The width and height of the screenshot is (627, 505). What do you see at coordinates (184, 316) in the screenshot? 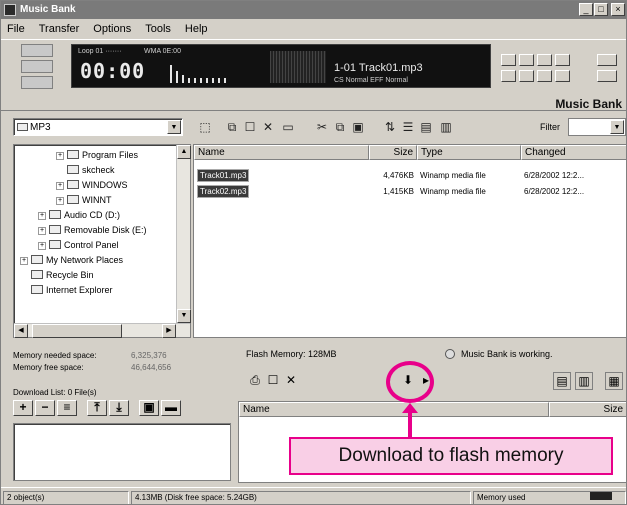
I see `scroll-down-icon: ▼` at bounding box center [184, 316].